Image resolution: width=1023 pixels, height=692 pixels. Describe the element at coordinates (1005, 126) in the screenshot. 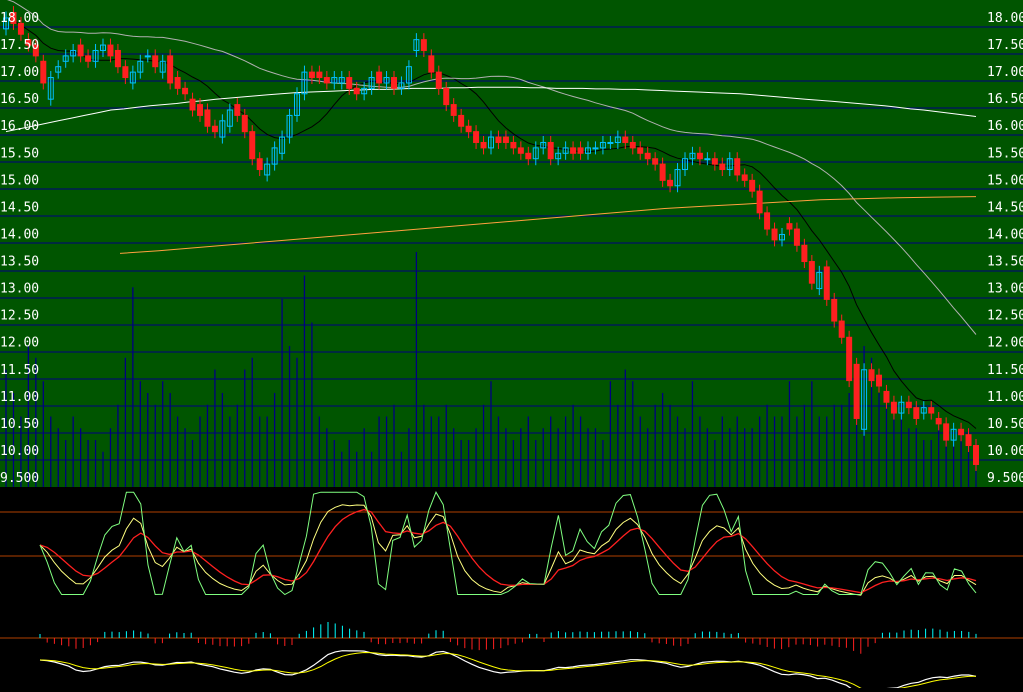

I see `right-tick-label: 16.00` at that location.